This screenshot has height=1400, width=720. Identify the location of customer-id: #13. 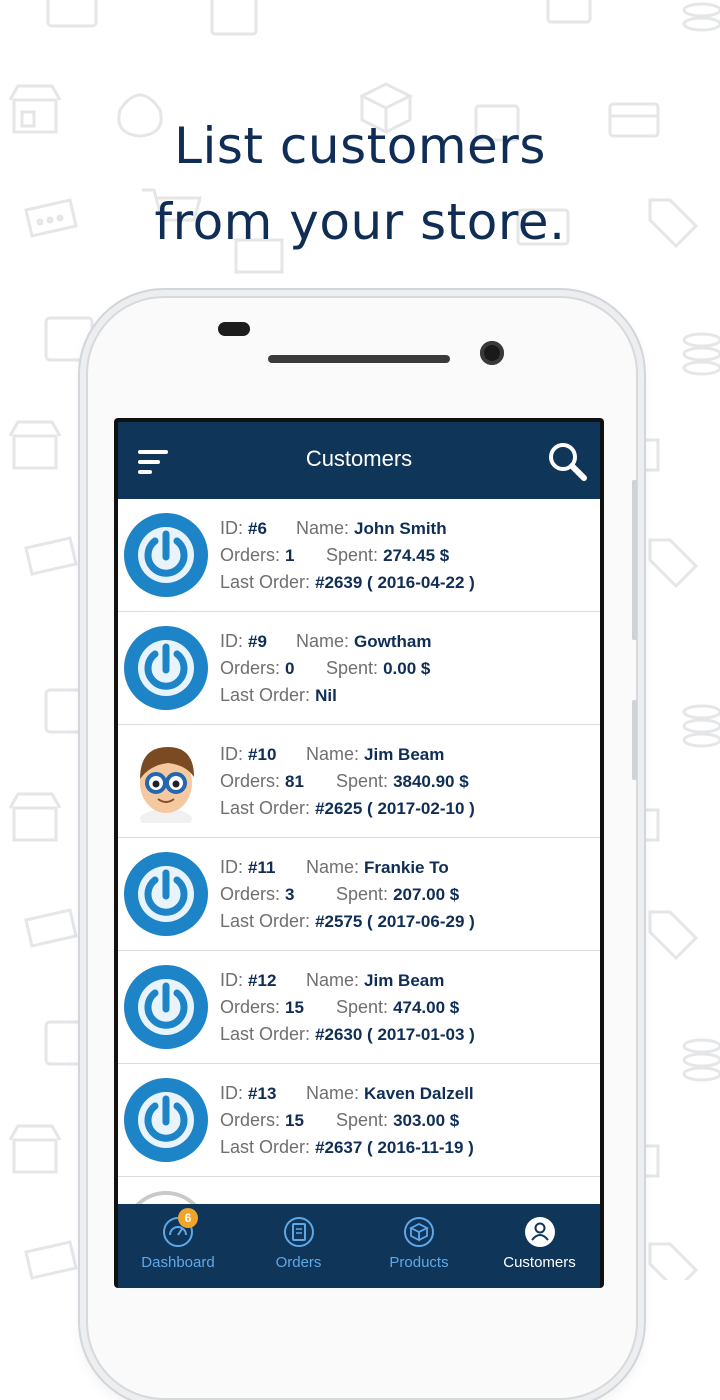
(262, 1093).